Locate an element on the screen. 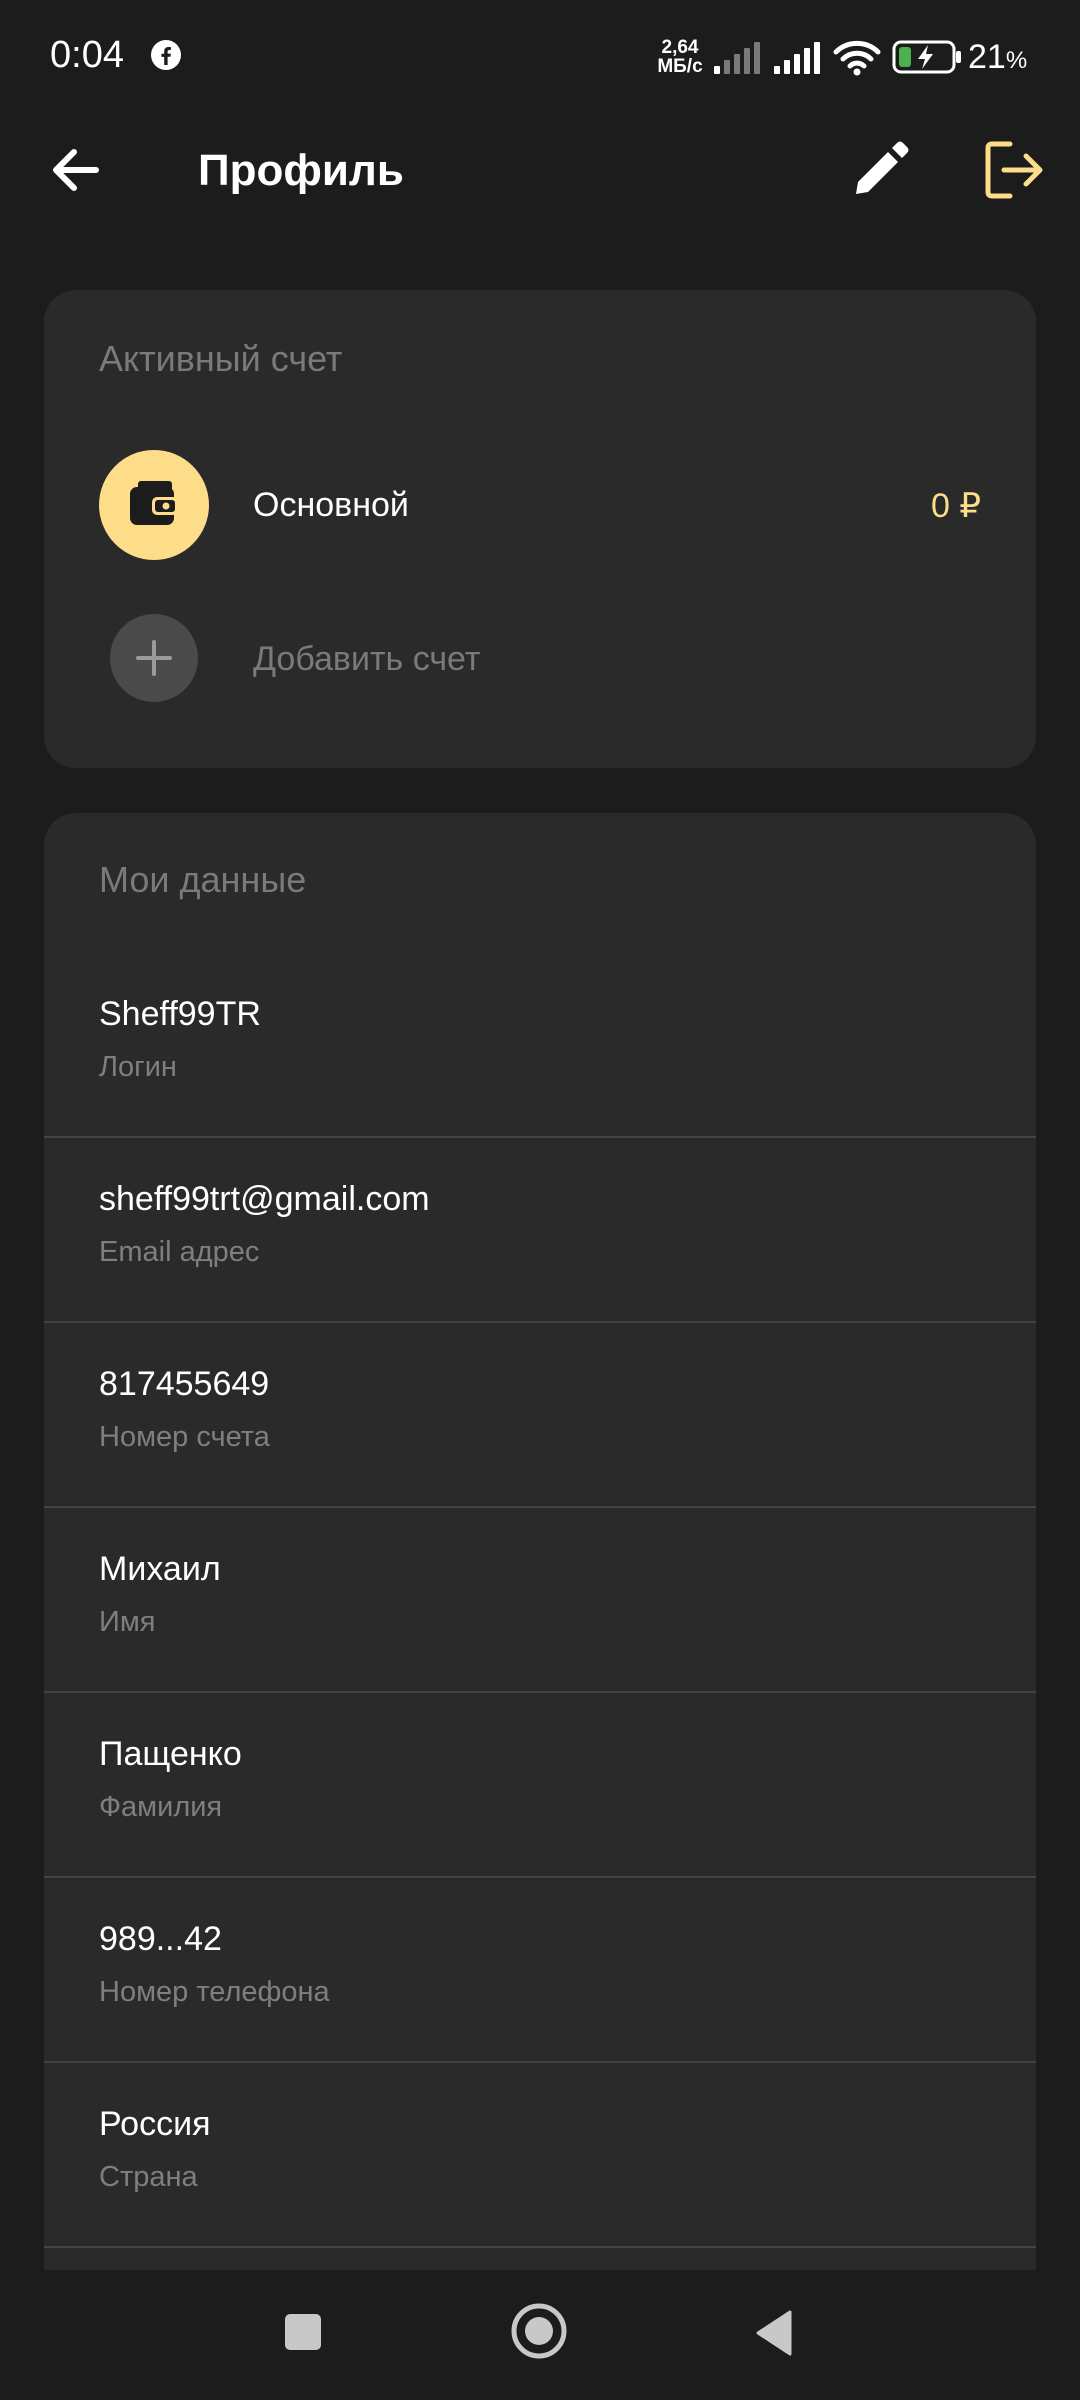  add-icon is located at coordinates (154, 658).